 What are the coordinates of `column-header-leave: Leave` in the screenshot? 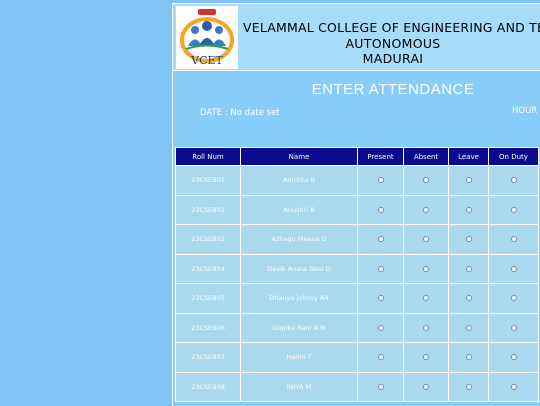 It's located at (468, 156).